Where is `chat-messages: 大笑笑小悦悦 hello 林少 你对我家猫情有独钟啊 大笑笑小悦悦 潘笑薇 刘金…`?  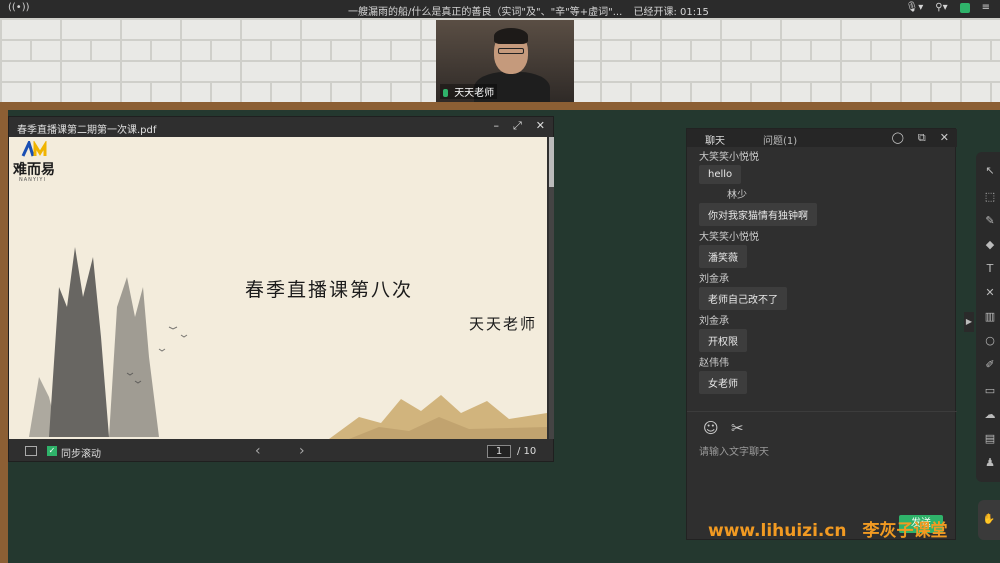
chat-messages: 大笑笑小悦悦 hello 林少 你对我家猫情有独钟啊 大笑笑小悦悦 潘笑薇 刘金… is located at coordinates (824, 275).